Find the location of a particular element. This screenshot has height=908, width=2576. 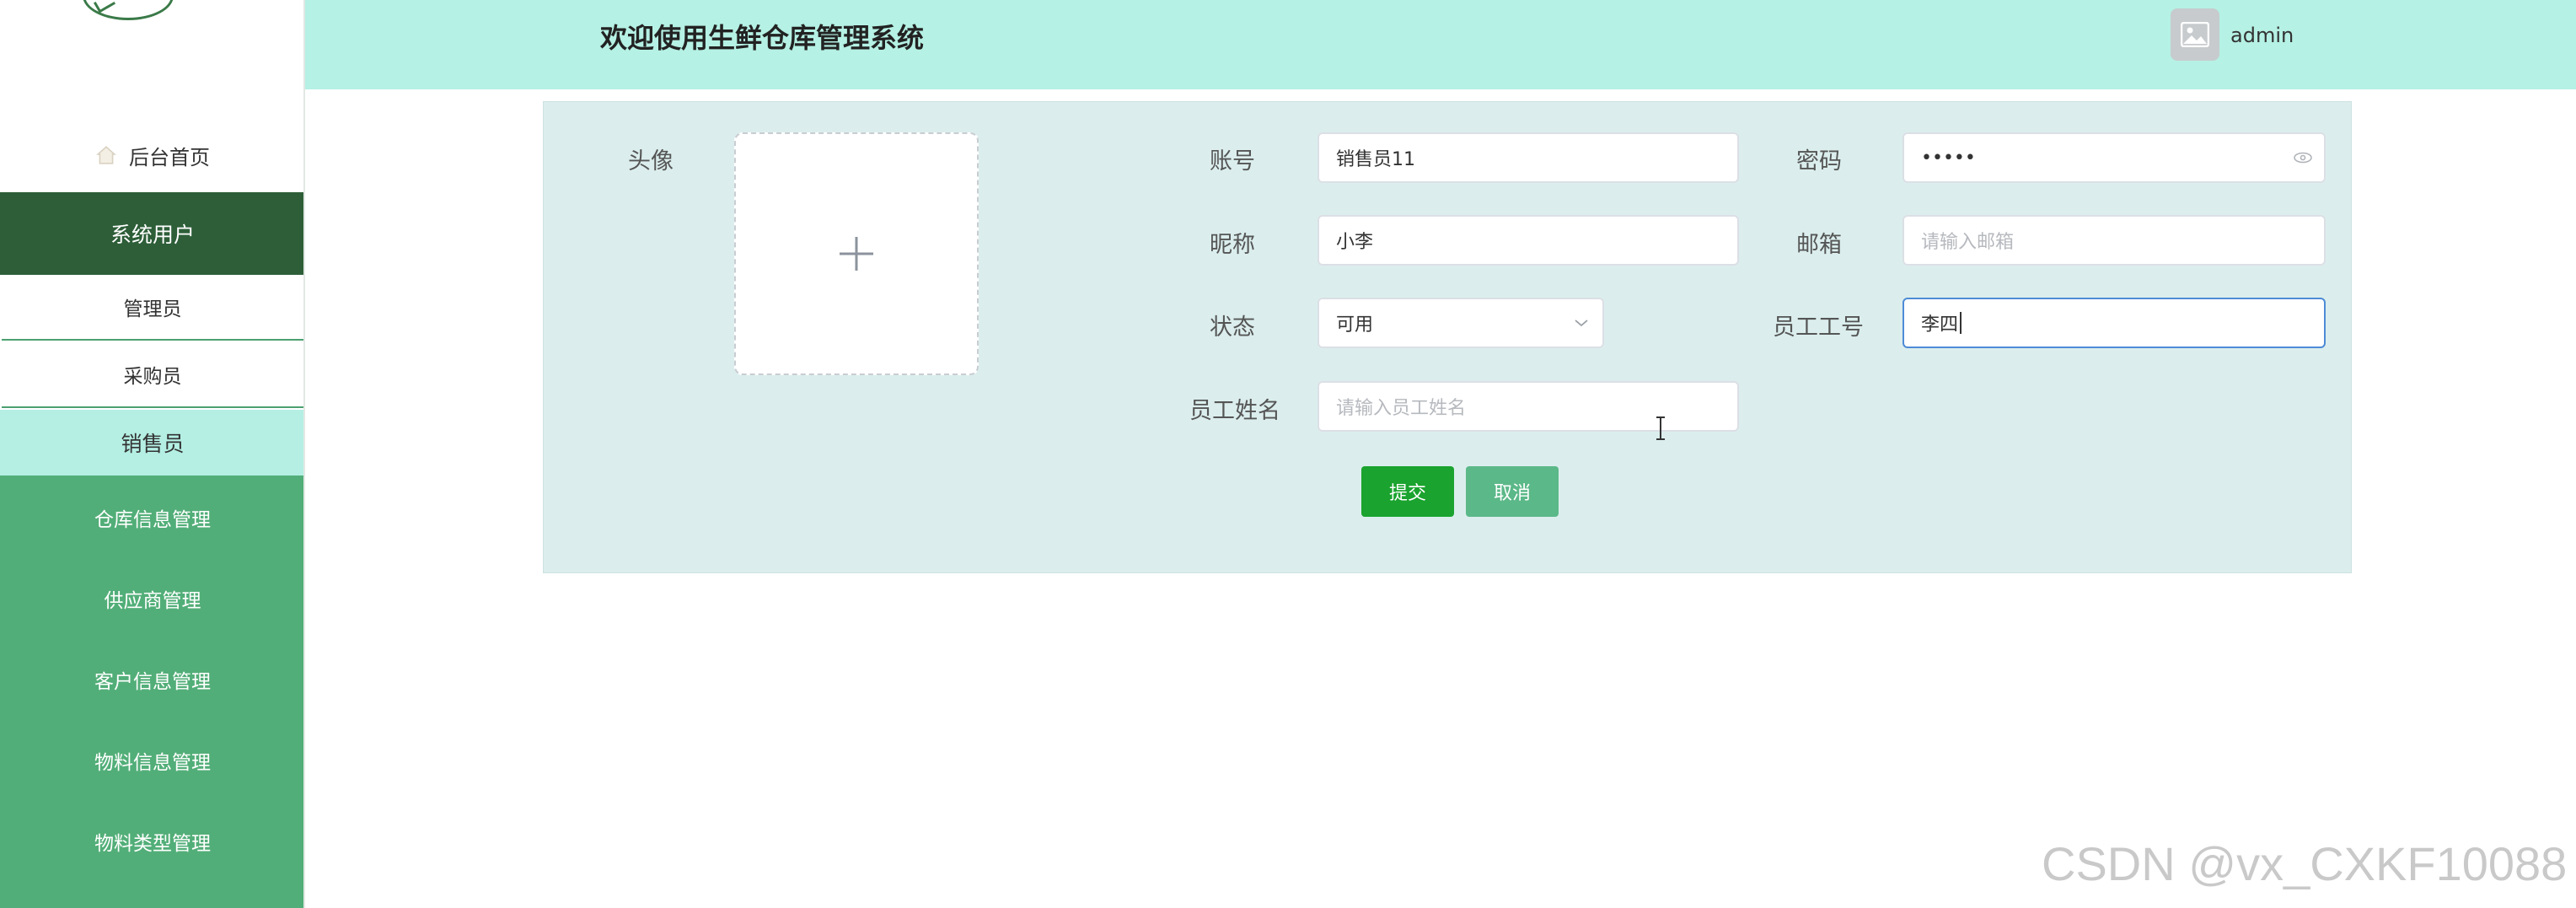

avatar-label: 头像 is located at coordinates (651, 162).